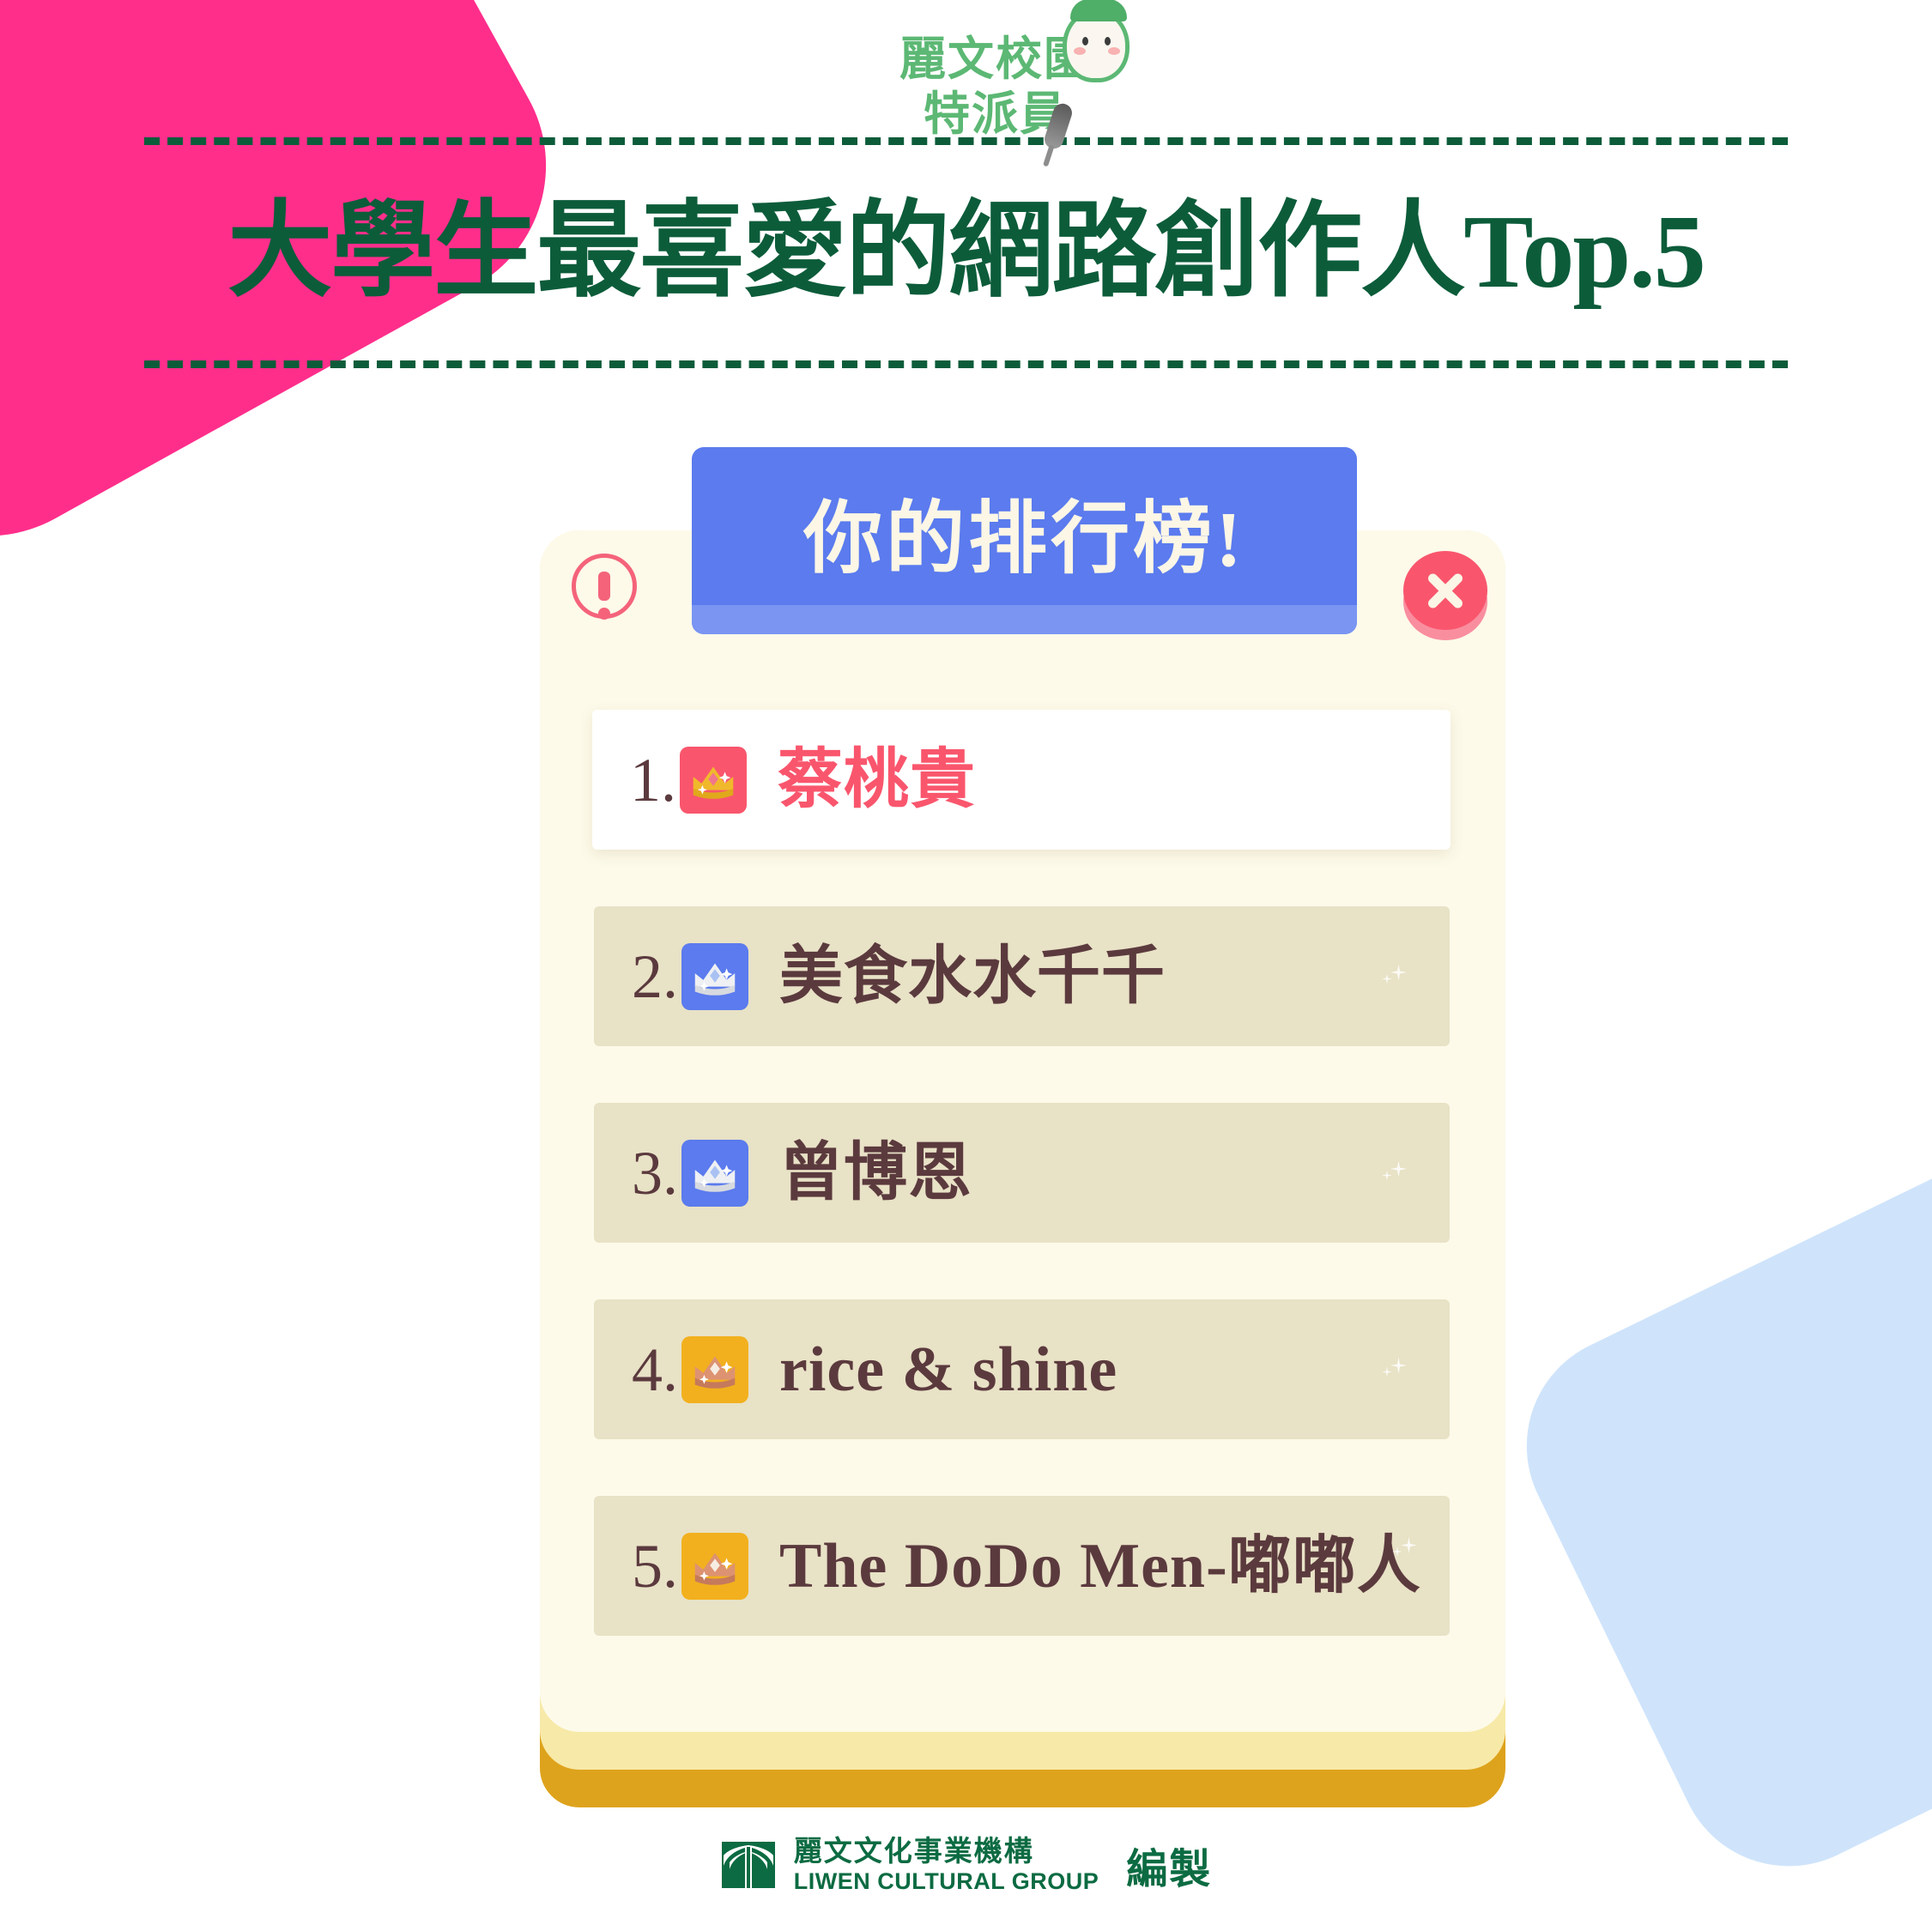 This screenshot has height=1931, width=1932. I want to click on footer: 麗文文化事業機構 LIWEN CULTURAL GROUP 編製, so click(966, 1865).